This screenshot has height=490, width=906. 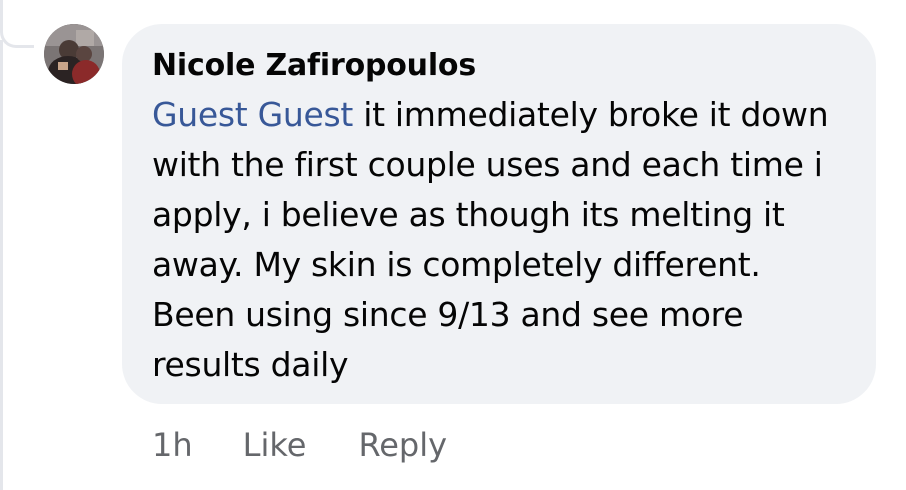 I want to click on reply-button: Reply, so click(x=402, y=445).